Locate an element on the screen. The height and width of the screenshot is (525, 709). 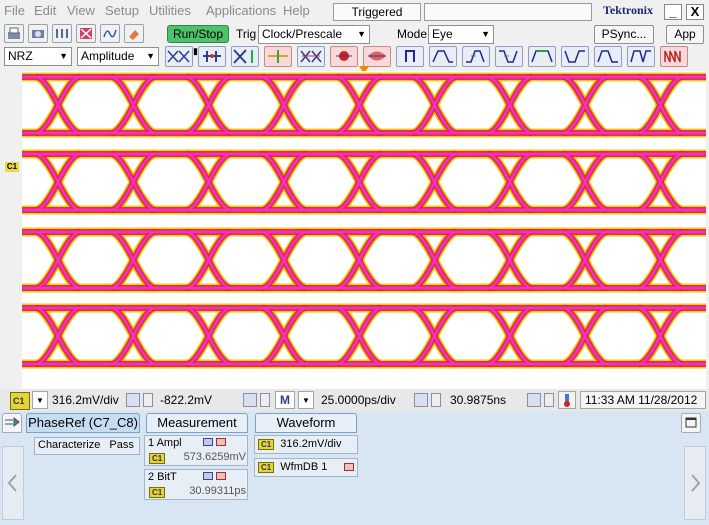
measurement-value: 573.6259mV is located at coordinates (214, 457).